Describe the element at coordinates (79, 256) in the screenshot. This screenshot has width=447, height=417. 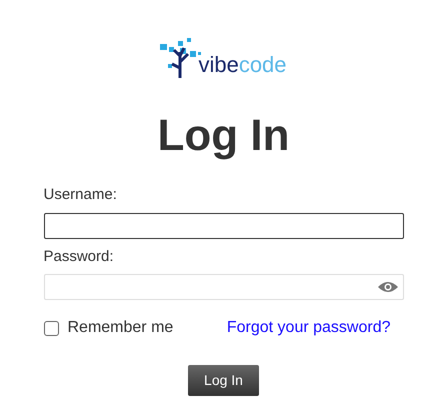
I see `field-label: Password:` at that location.